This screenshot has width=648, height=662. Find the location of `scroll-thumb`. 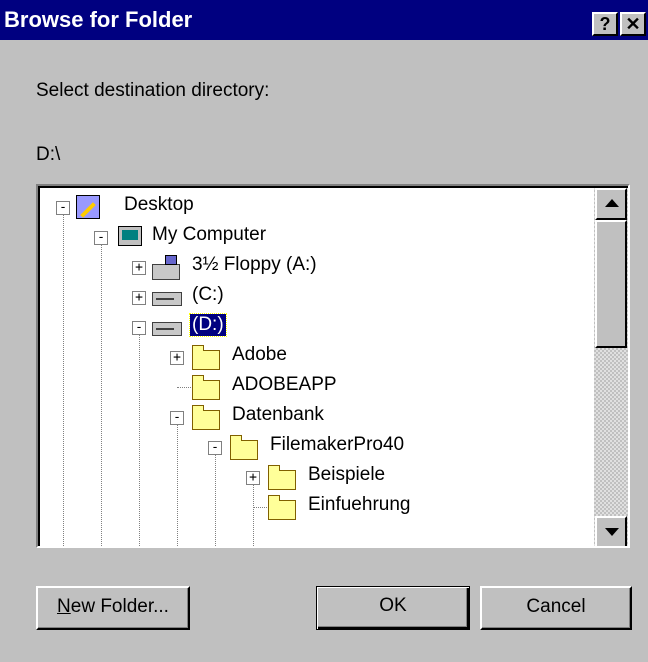

scroll-thumb is located at coordinates (611, 284).